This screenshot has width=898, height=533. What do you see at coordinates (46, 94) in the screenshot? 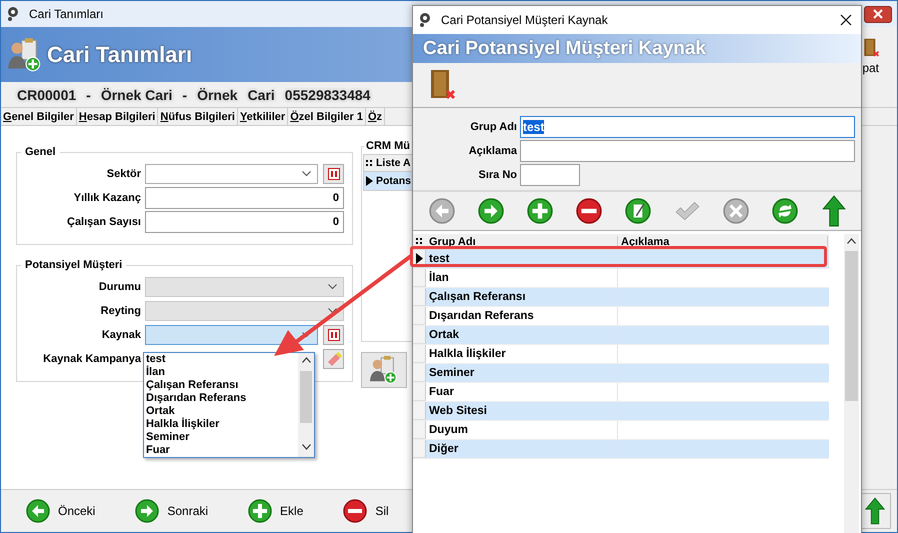
I see `record-text: CR00001` at bounding box center [46, 94].